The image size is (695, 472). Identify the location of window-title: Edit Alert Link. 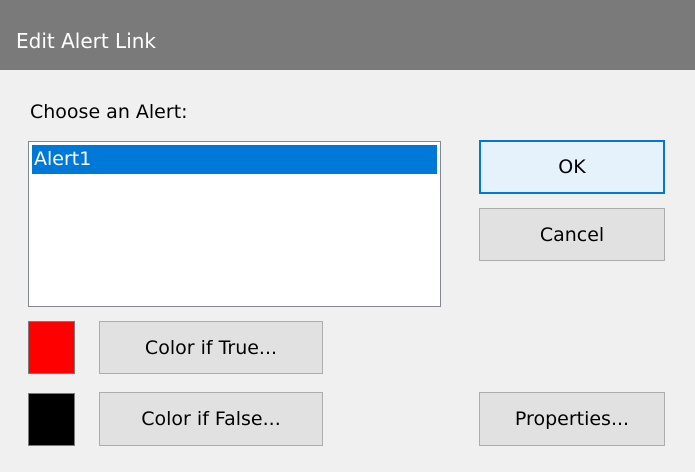
(86, 41).